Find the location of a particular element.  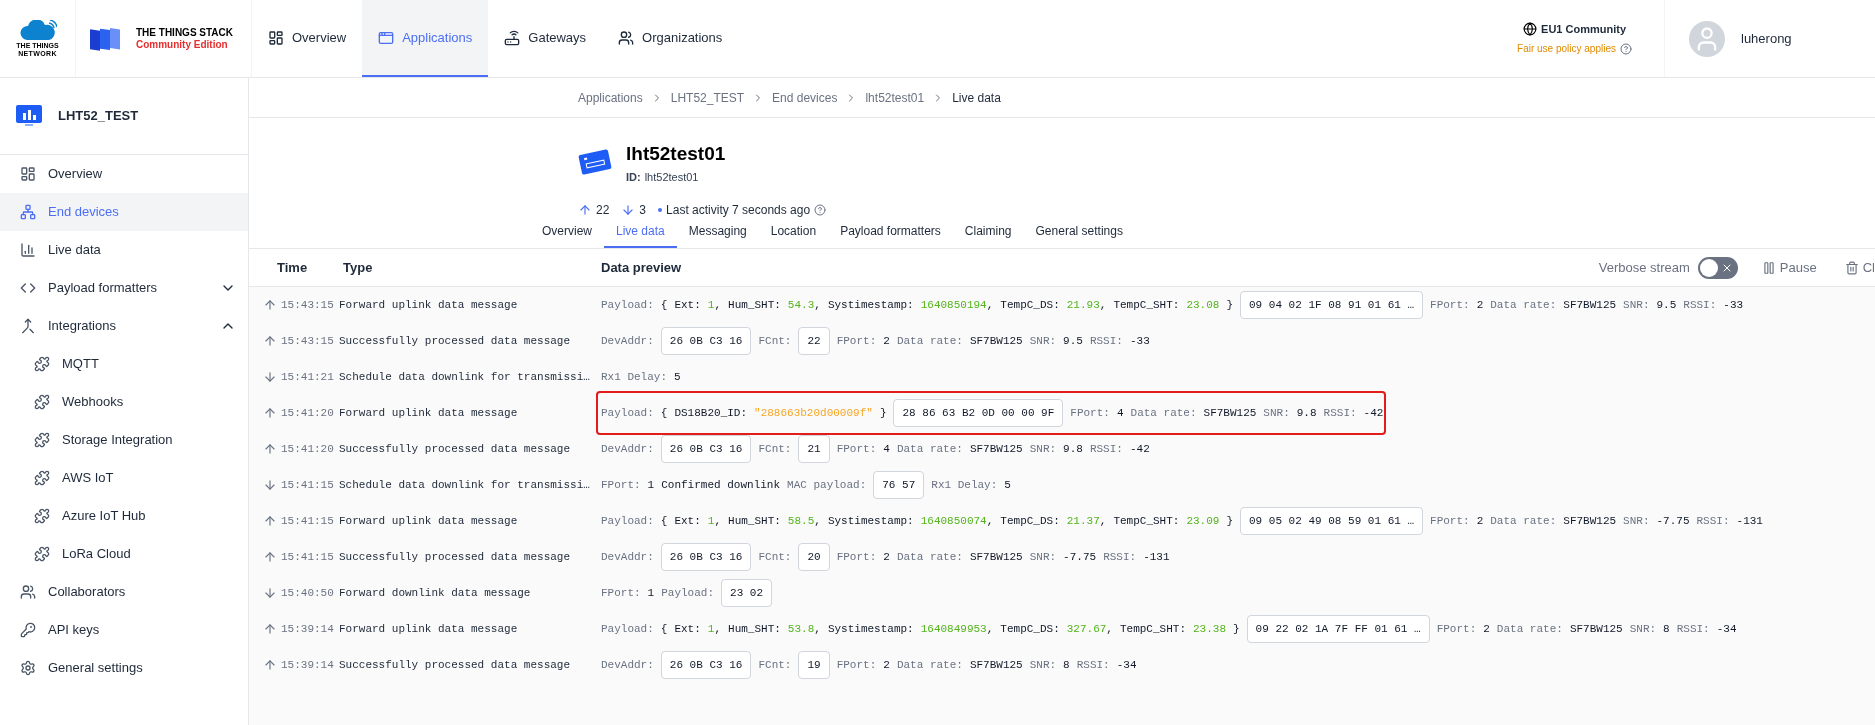

nav-tab: Organizations is located at coordinates (670, 38).